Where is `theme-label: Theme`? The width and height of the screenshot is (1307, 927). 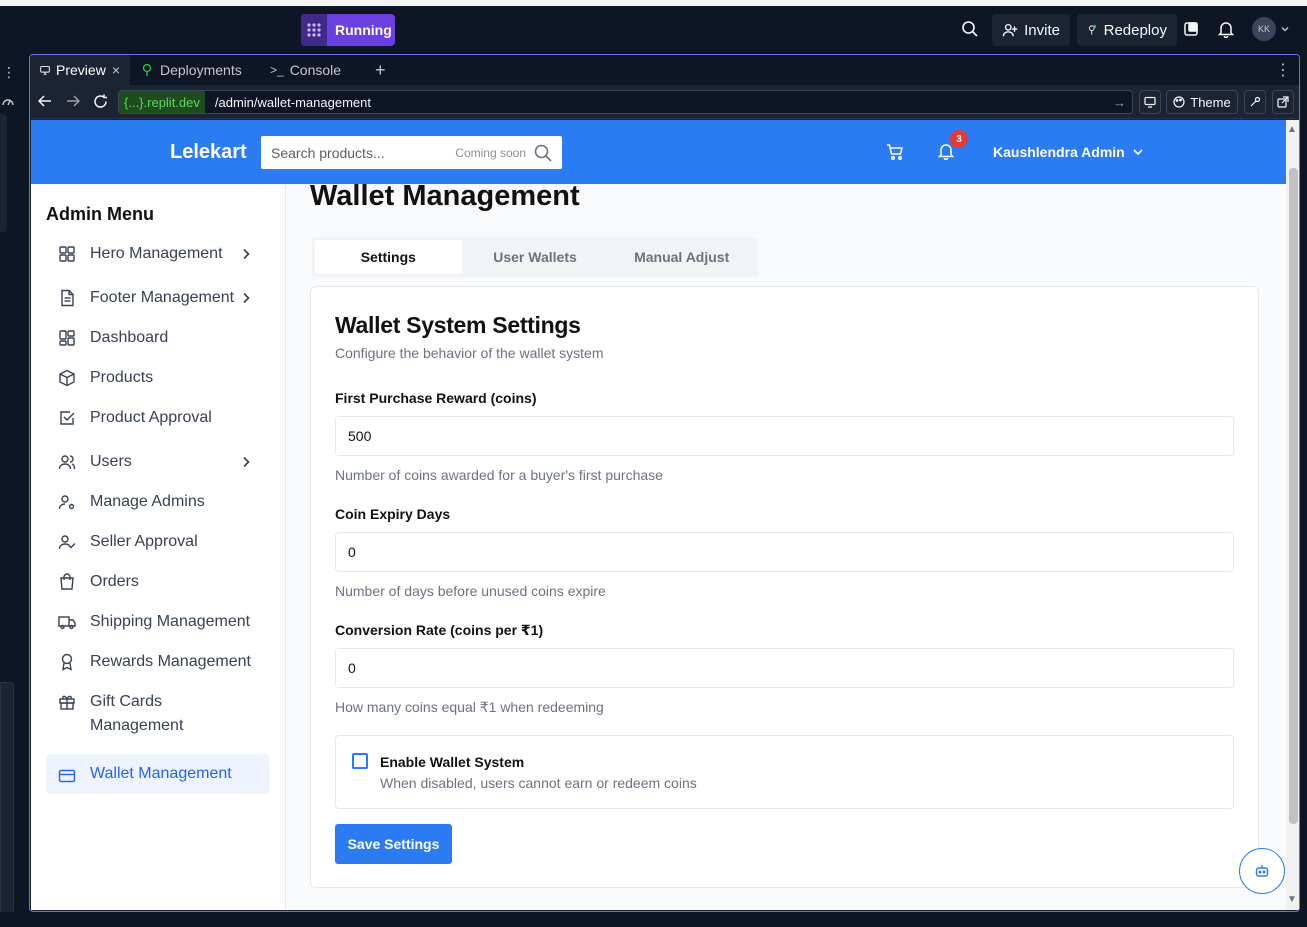 theme-label: Theme is located at coordinates (1210, 102).